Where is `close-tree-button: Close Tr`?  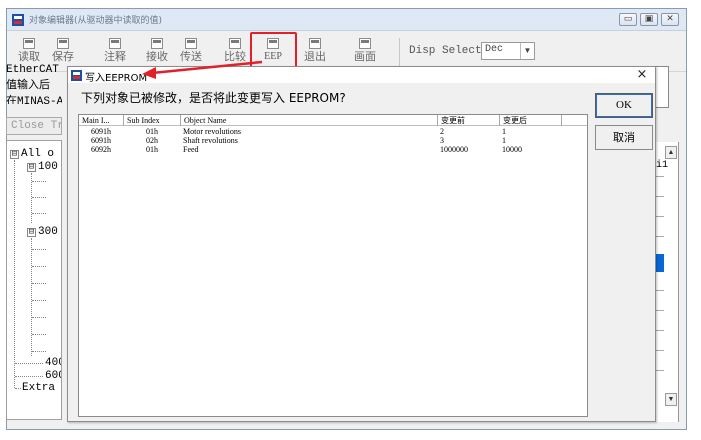
close-tree-button: Close Tr is located at coordinates (34, 126).